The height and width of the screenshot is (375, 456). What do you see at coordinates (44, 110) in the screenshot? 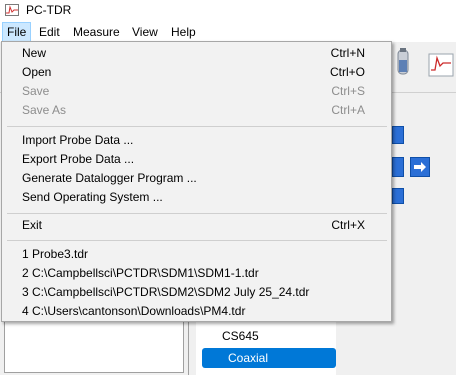
I see `menu-item-label: Save As` at bounding box center [44, 110].